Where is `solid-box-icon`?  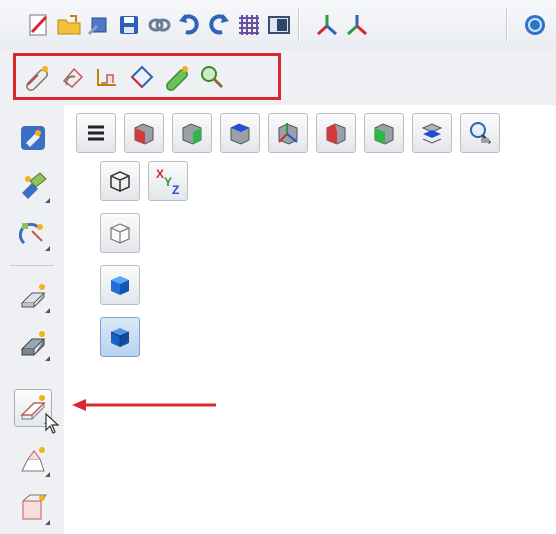
solid-box-icon is located at coordinates (33, 296).